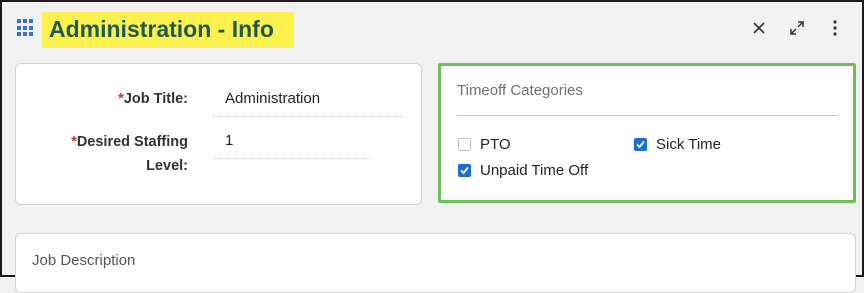 The width and height of the screenshot is (864, 293). What do you see at coordinates (464, 144) in the screenshot?
I see `checkbox-unchecked-icon` at bounding box center [464, 144].